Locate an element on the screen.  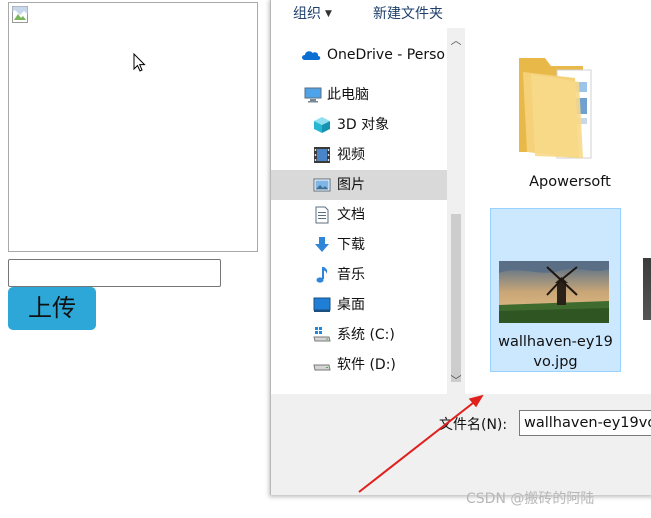
3d-objects-icon is located at coordinates (322, 125).